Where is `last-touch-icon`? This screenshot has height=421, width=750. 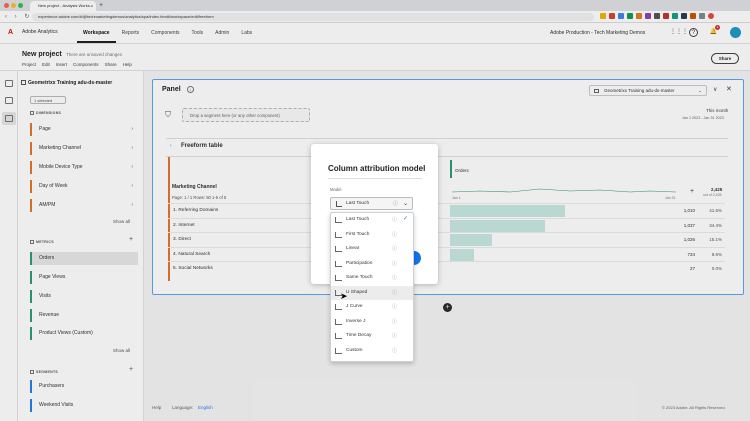 last-touch-icon is located at coordinates (339, 204).